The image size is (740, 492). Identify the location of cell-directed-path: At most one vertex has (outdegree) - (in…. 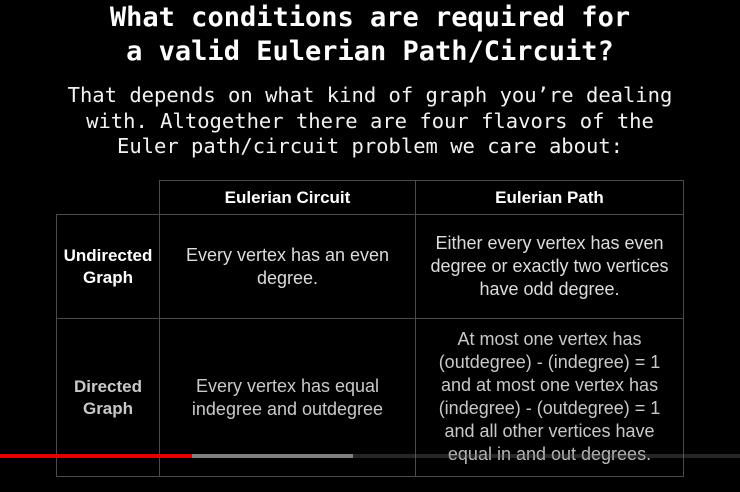
(549, 397).